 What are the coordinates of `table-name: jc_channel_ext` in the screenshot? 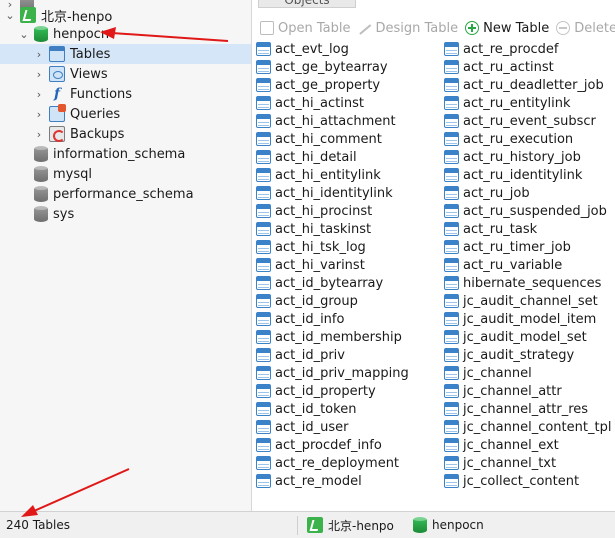 It's located at (511, 445).